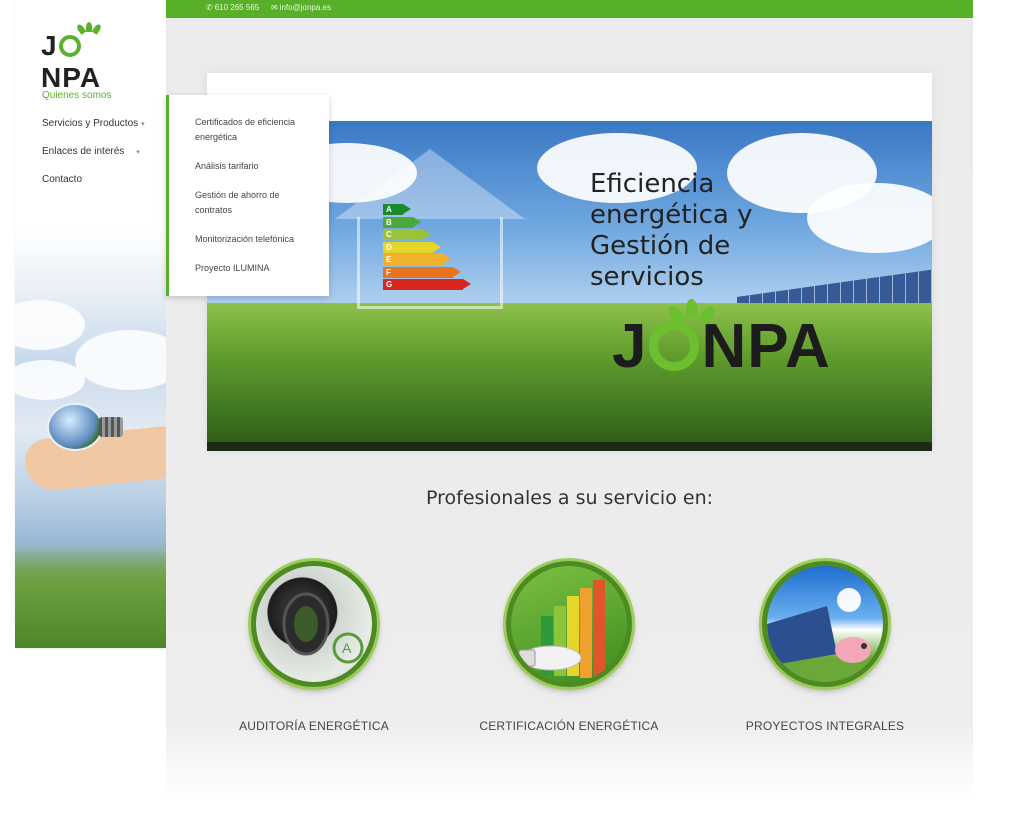 The width and height of the screenshot is (1024, 838). What do you see at coordinates (569, 498) in the screenshot?
I see `services-heading: Profesionales a su servicio en:` at bounding box center [569, 498].